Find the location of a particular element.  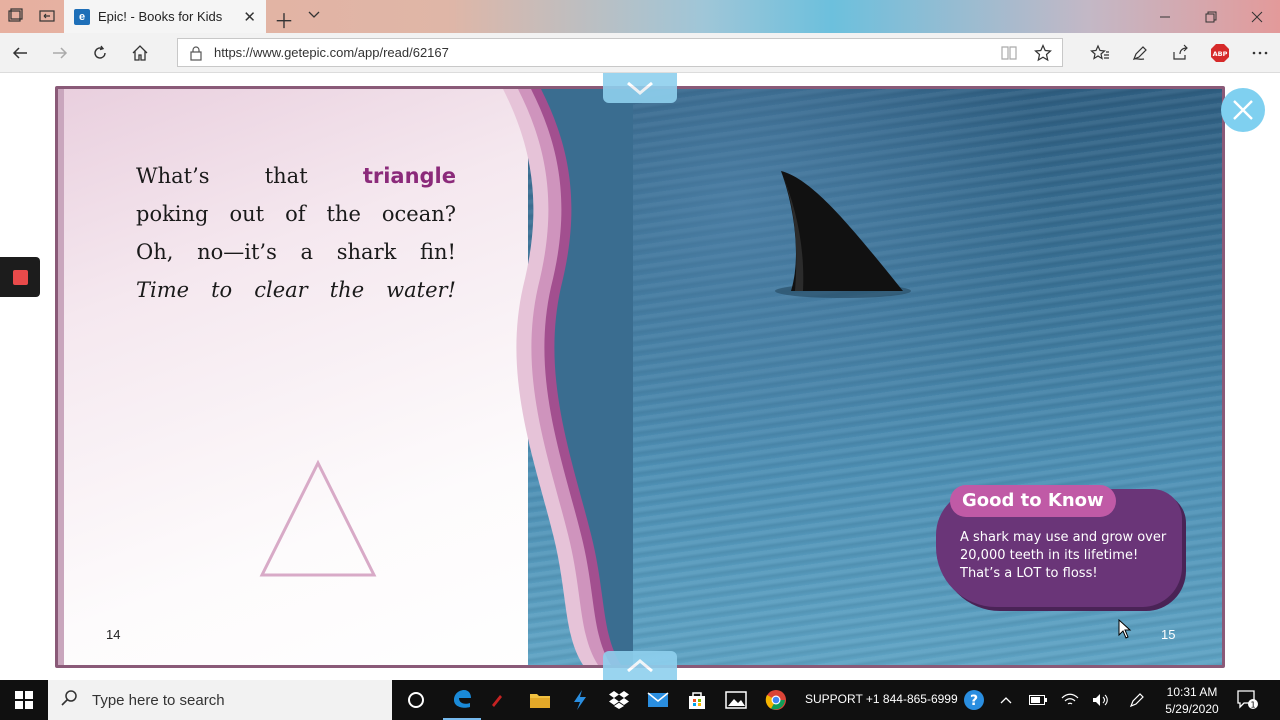

lock-icon is located at coordinates (196, 53).